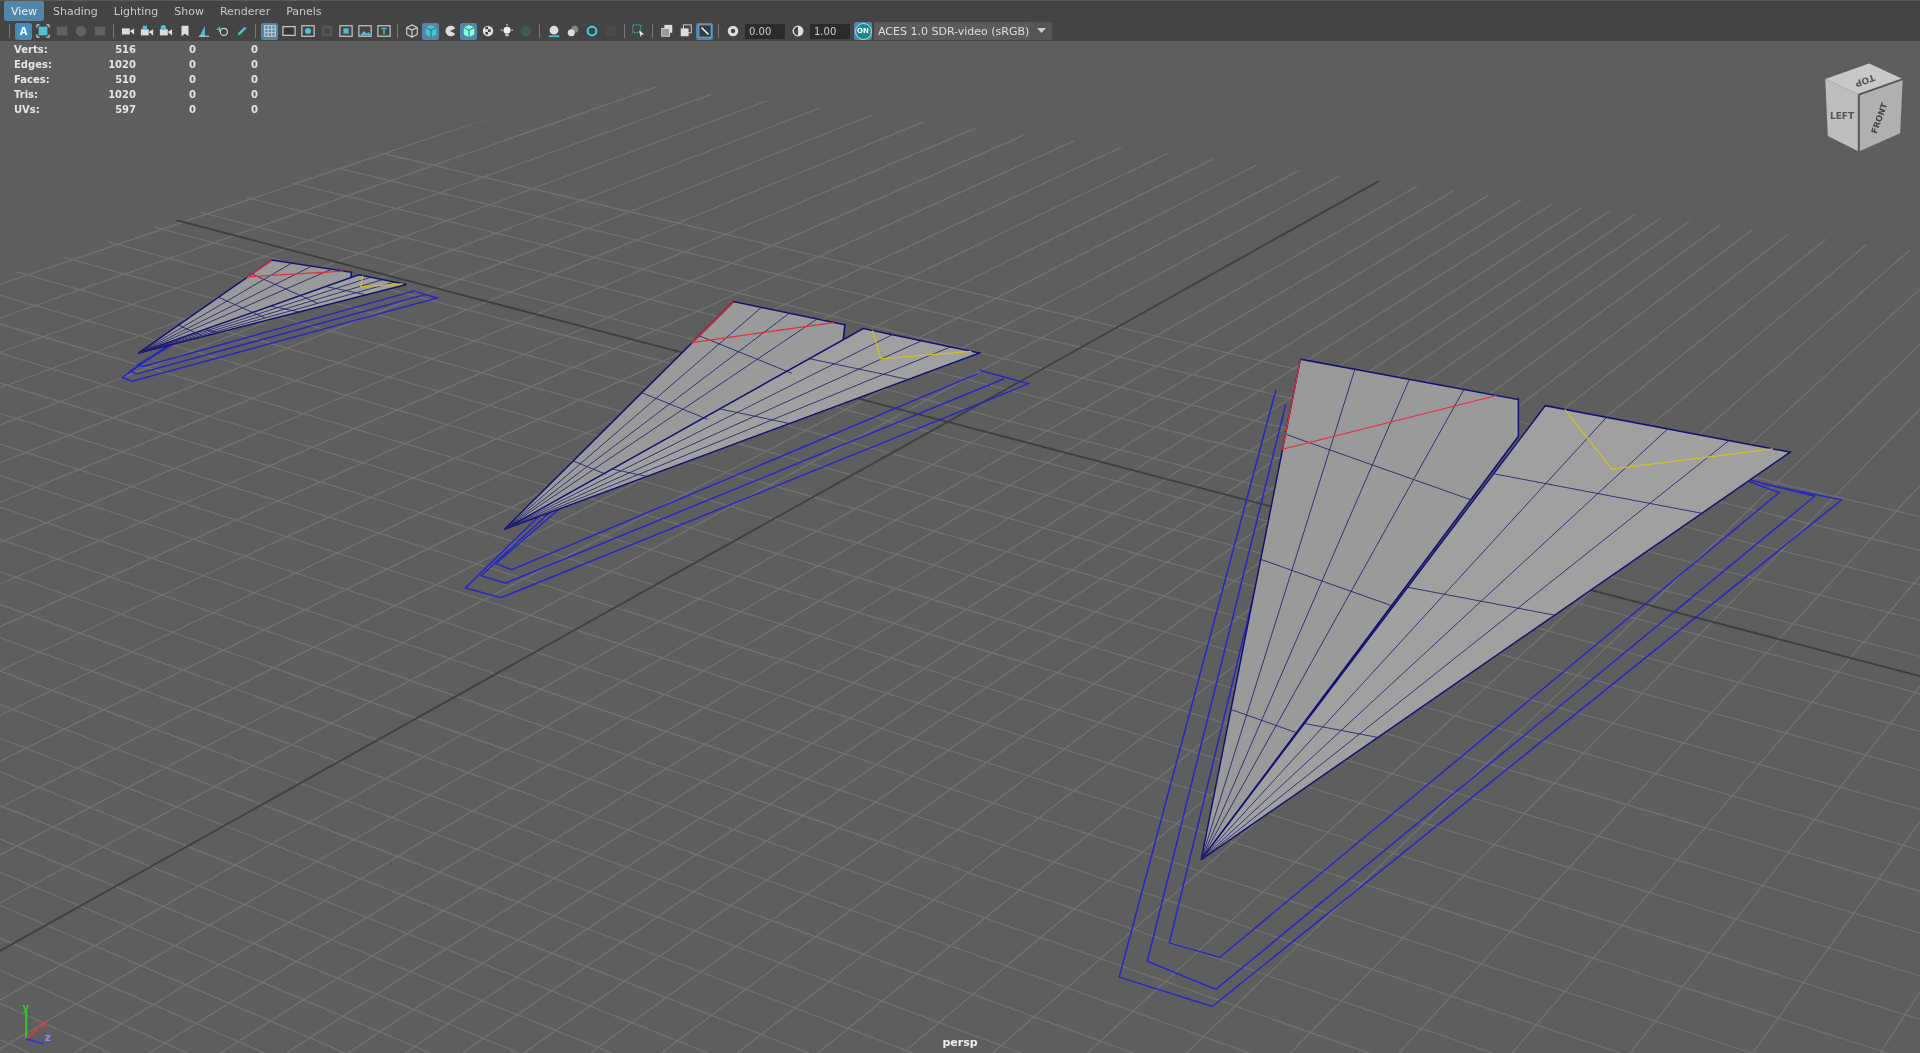 This screenshot has height=1053, width=1920. What do you see at coordinates (364, 31) in the screenshot?
I see `image-icon` at bounding box center [364, 31].